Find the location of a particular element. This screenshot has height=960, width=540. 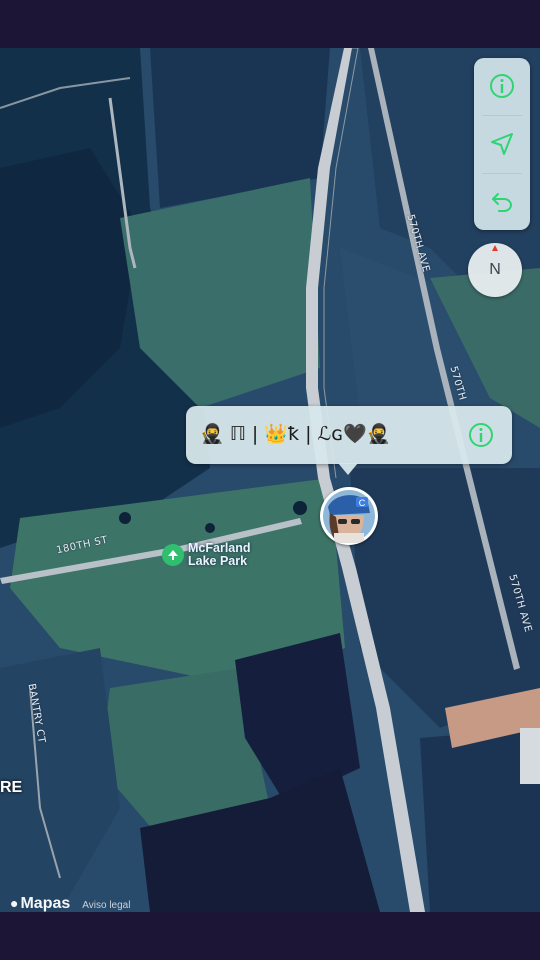

callout-info-button is located at coordinates (481, 435).